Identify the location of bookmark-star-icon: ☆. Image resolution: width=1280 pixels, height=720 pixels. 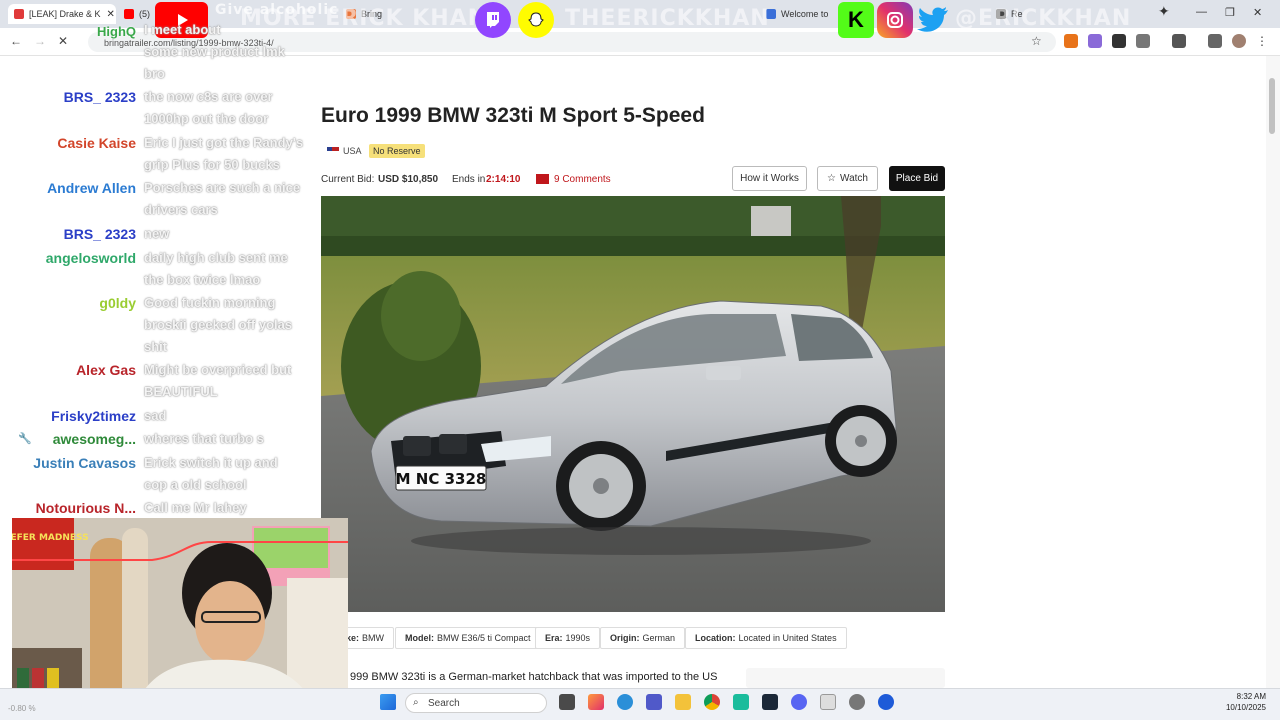
(1036, 41).